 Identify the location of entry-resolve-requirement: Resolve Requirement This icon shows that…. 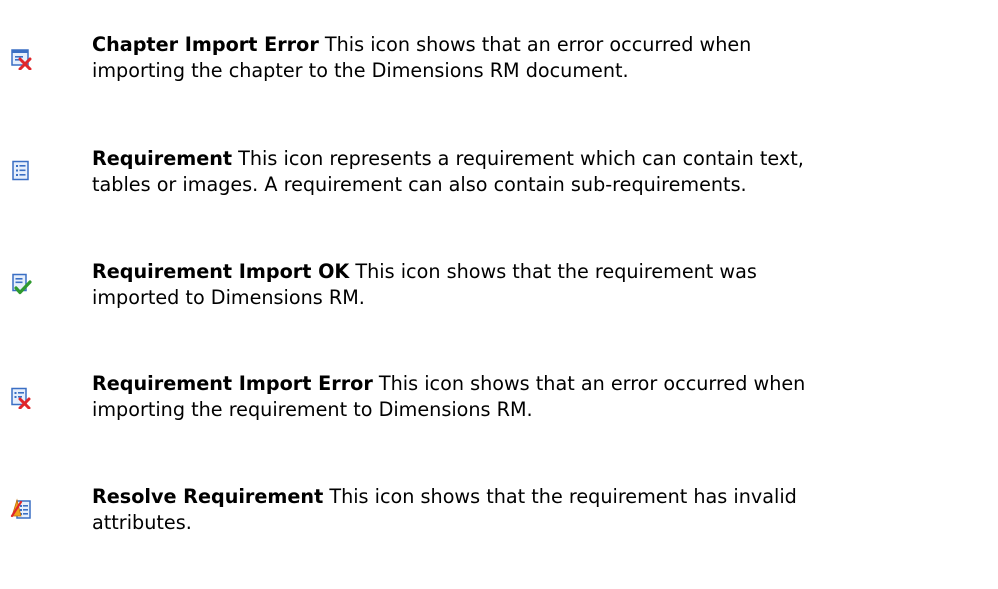
(499, 496).